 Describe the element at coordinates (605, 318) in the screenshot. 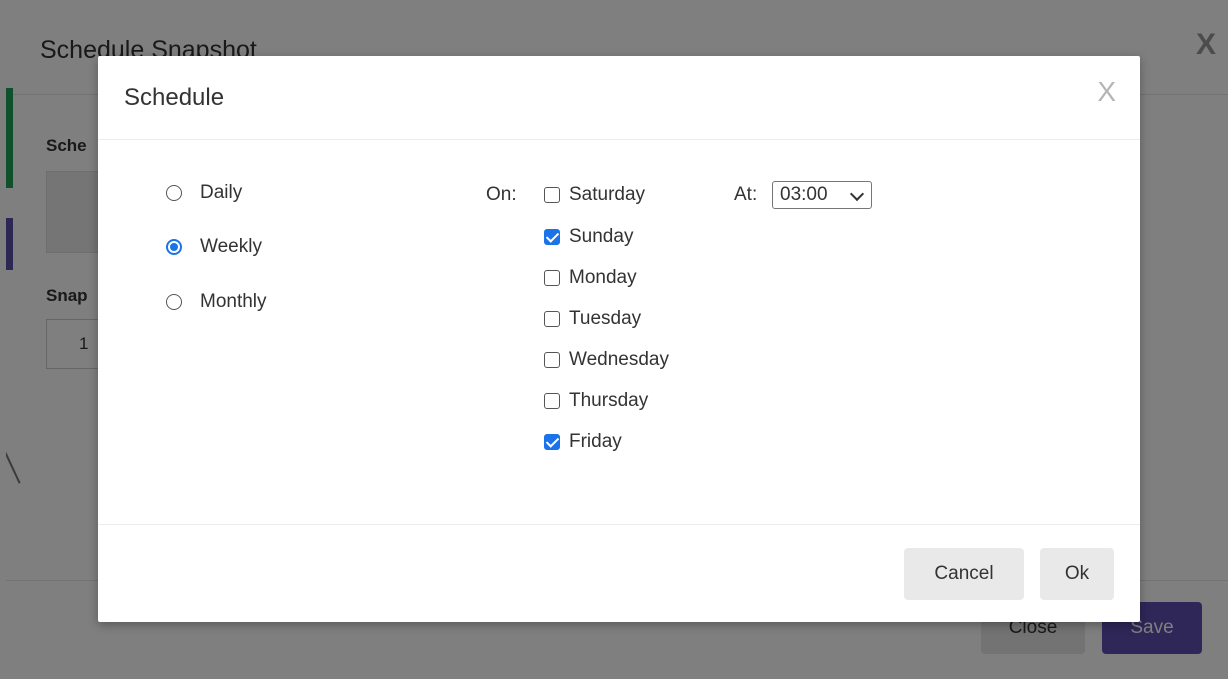

I see `day-label: Tuesday` at that location.